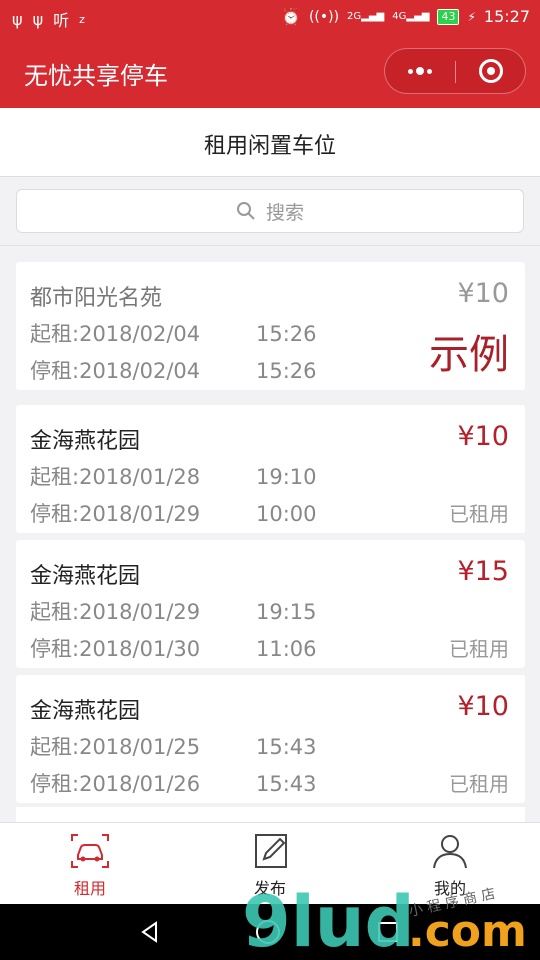 This screenshot has height=960, width=540. I want to click on watermark-logo: 9lud .com 小 程 序 商 店, so click(384, 919).